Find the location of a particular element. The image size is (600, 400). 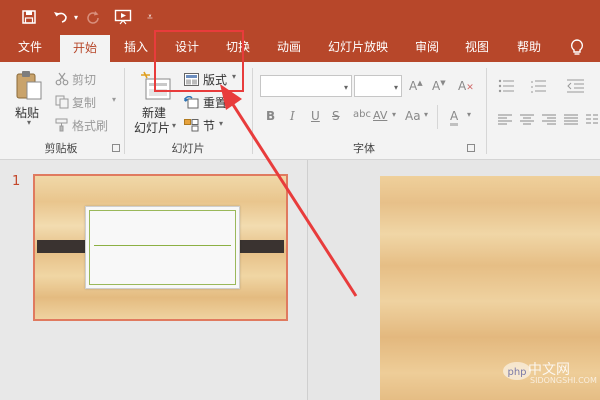

ribbon-tab-bar: 文件 开始 插入 设计 切换 动画 幻灯片放映 审阅 视图 帮助 is located at coordinates (300, 47).